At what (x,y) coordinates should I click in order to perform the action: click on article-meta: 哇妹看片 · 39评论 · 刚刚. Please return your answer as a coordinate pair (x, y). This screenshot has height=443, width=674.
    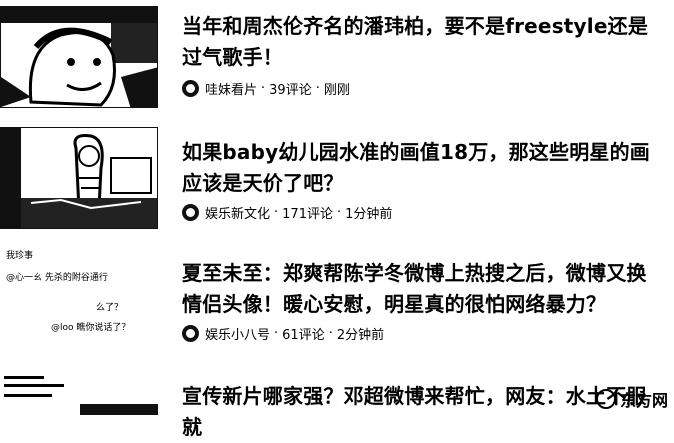
    Looking at the image, I should click on (266, 88).